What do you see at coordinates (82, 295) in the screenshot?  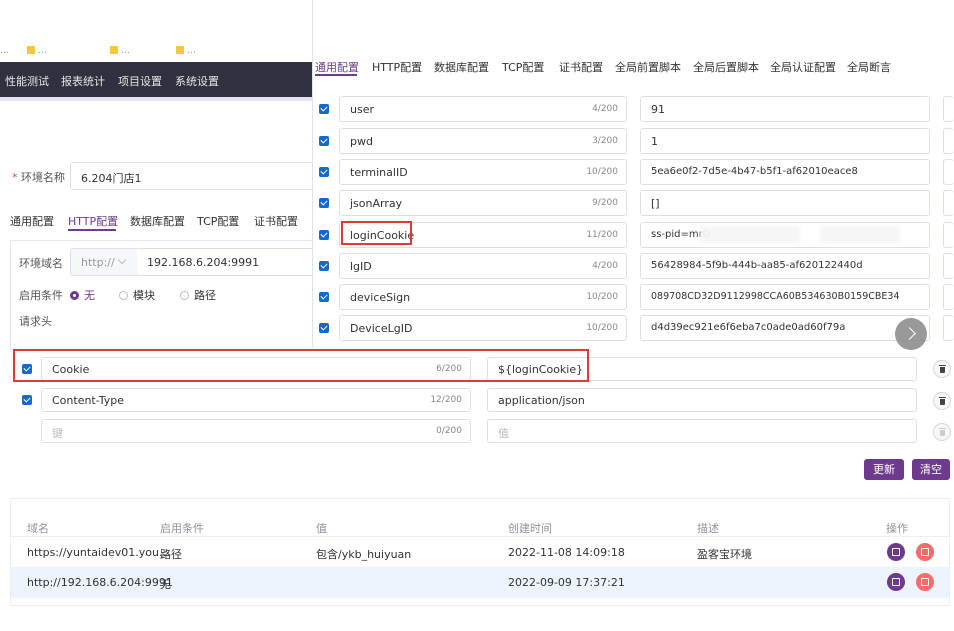 I see `condition-none-radio: 无` at bounding box center [82, 295].